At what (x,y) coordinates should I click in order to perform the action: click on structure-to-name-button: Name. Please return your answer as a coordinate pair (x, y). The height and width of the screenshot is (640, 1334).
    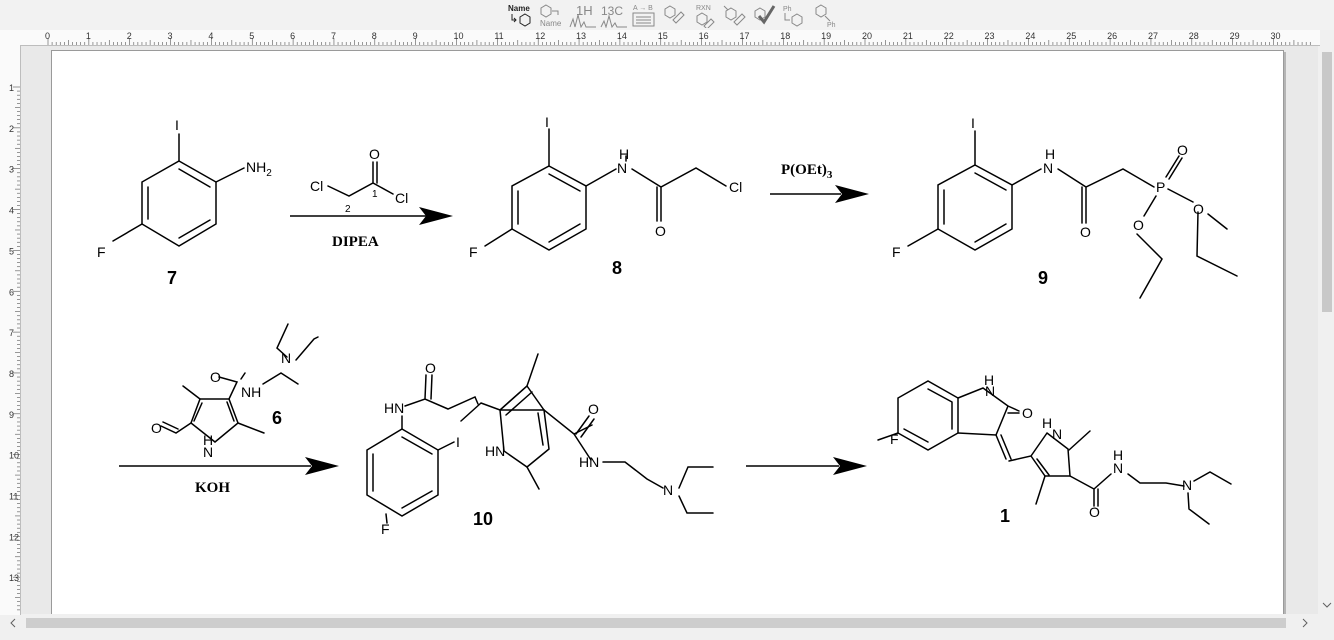
    Looking at the image, I should click on (551, 15).